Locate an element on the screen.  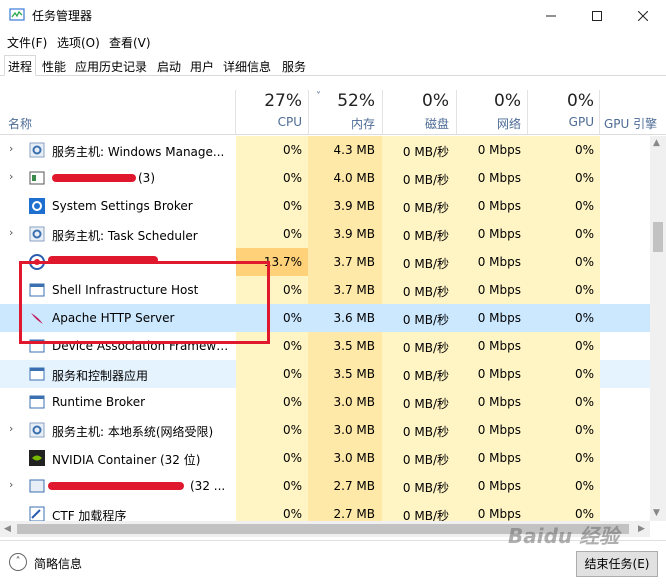
minimize-button is located at coordinates (551, 15).